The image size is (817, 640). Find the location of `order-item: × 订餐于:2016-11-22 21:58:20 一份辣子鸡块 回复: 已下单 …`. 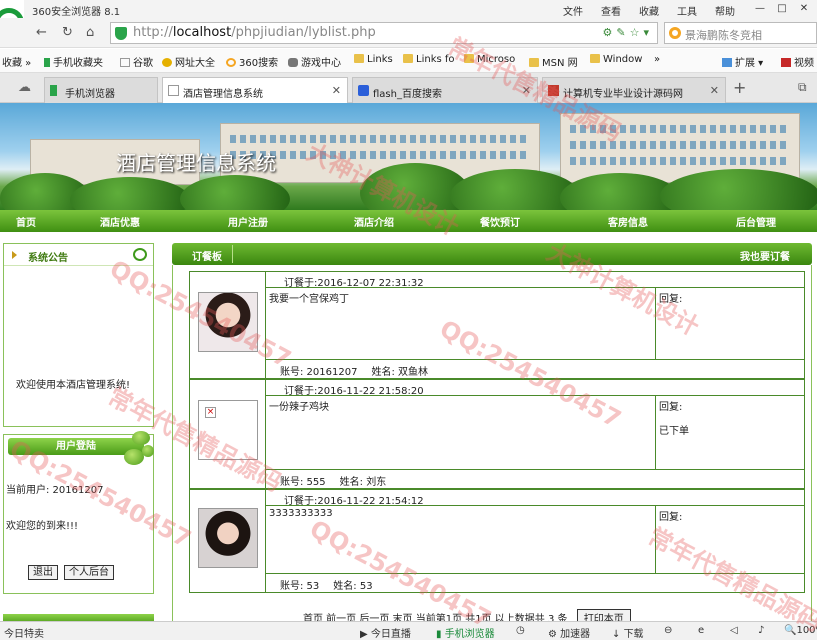

order-item: × 订餐于:2016-11-22 21:58:20 一份辣子鸡块 回复: 已下单 … is located at coordinates (497, 434).